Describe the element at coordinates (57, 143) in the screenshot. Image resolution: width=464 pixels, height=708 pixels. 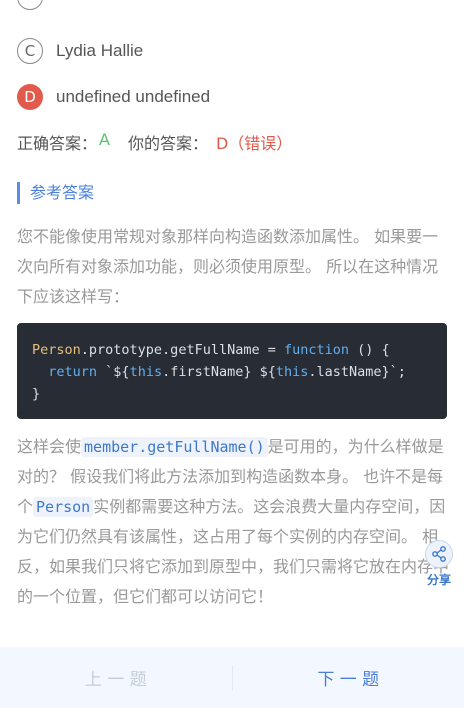
I see `correct-answer-label: 正确答案：` at that location.